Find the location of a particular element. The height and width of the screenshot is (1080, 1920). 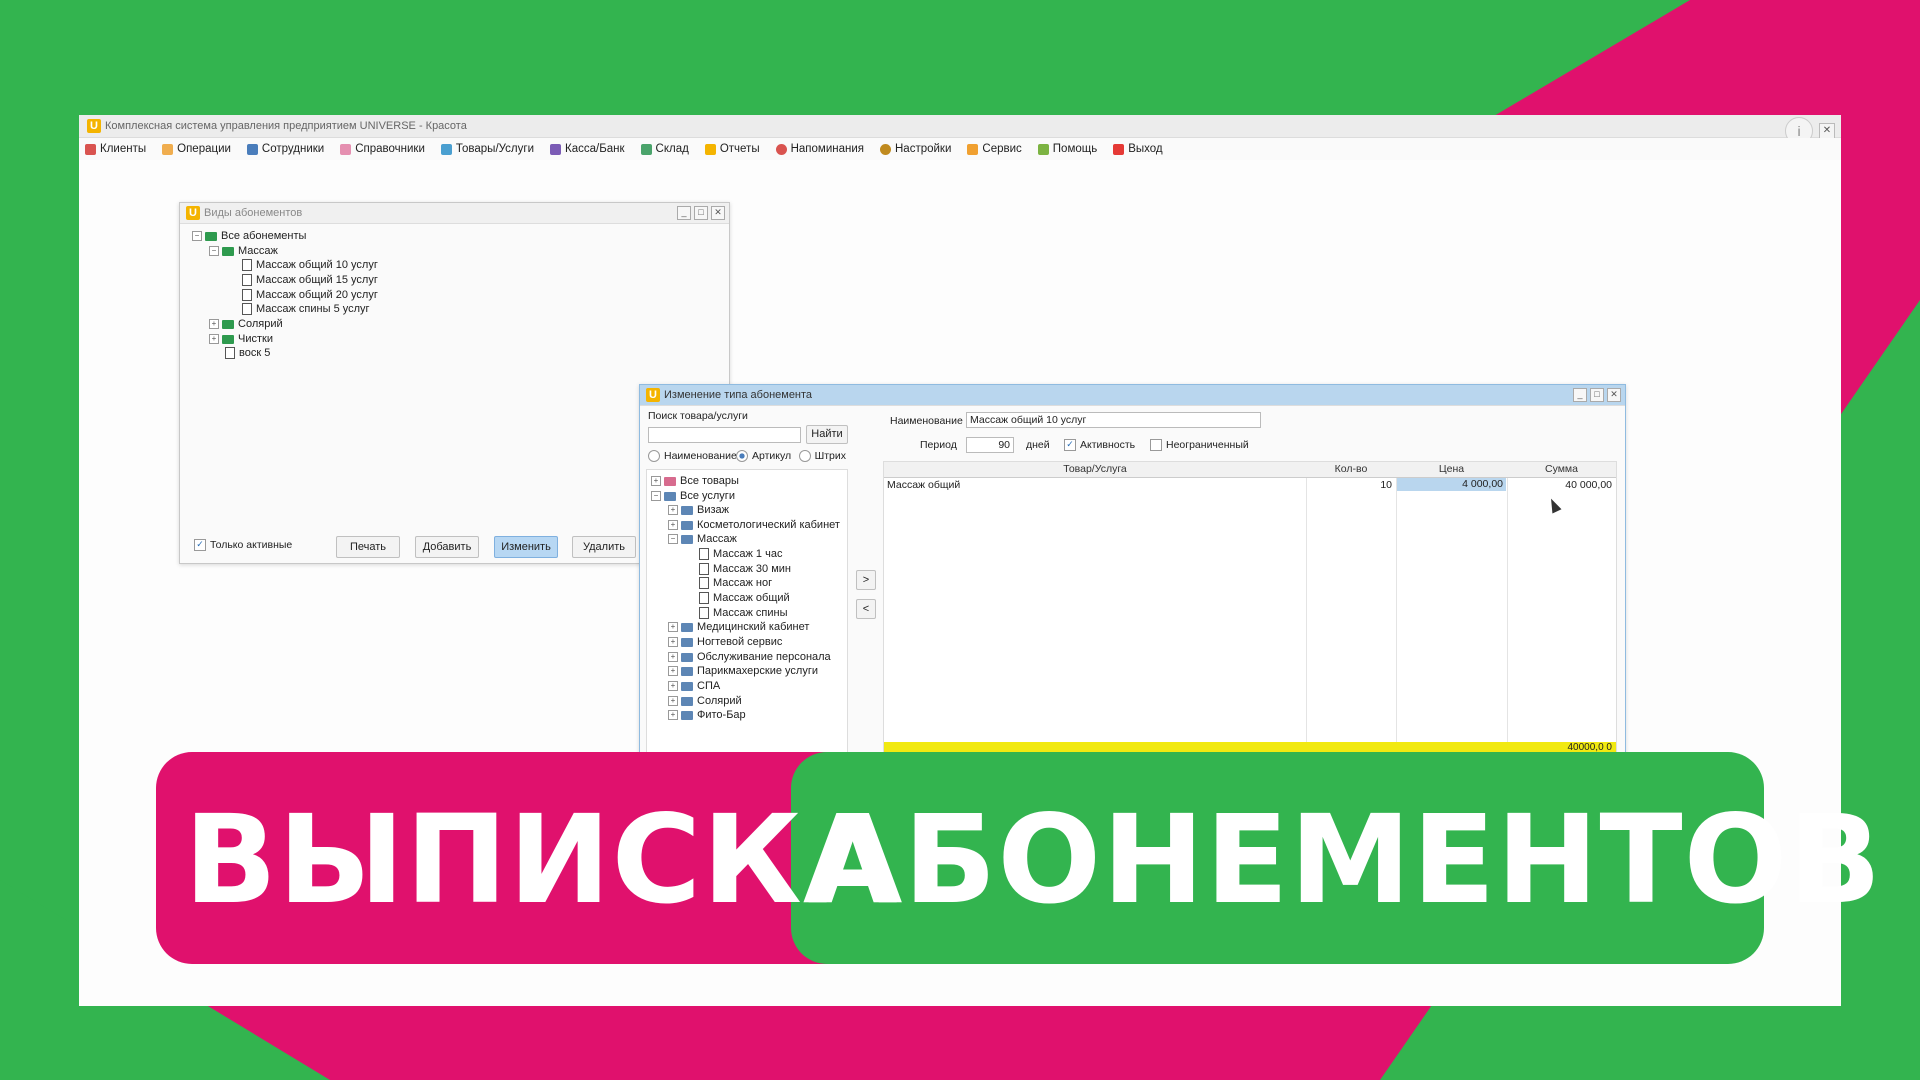

tree-node: + Чистки is located at coordinates (241, 339).